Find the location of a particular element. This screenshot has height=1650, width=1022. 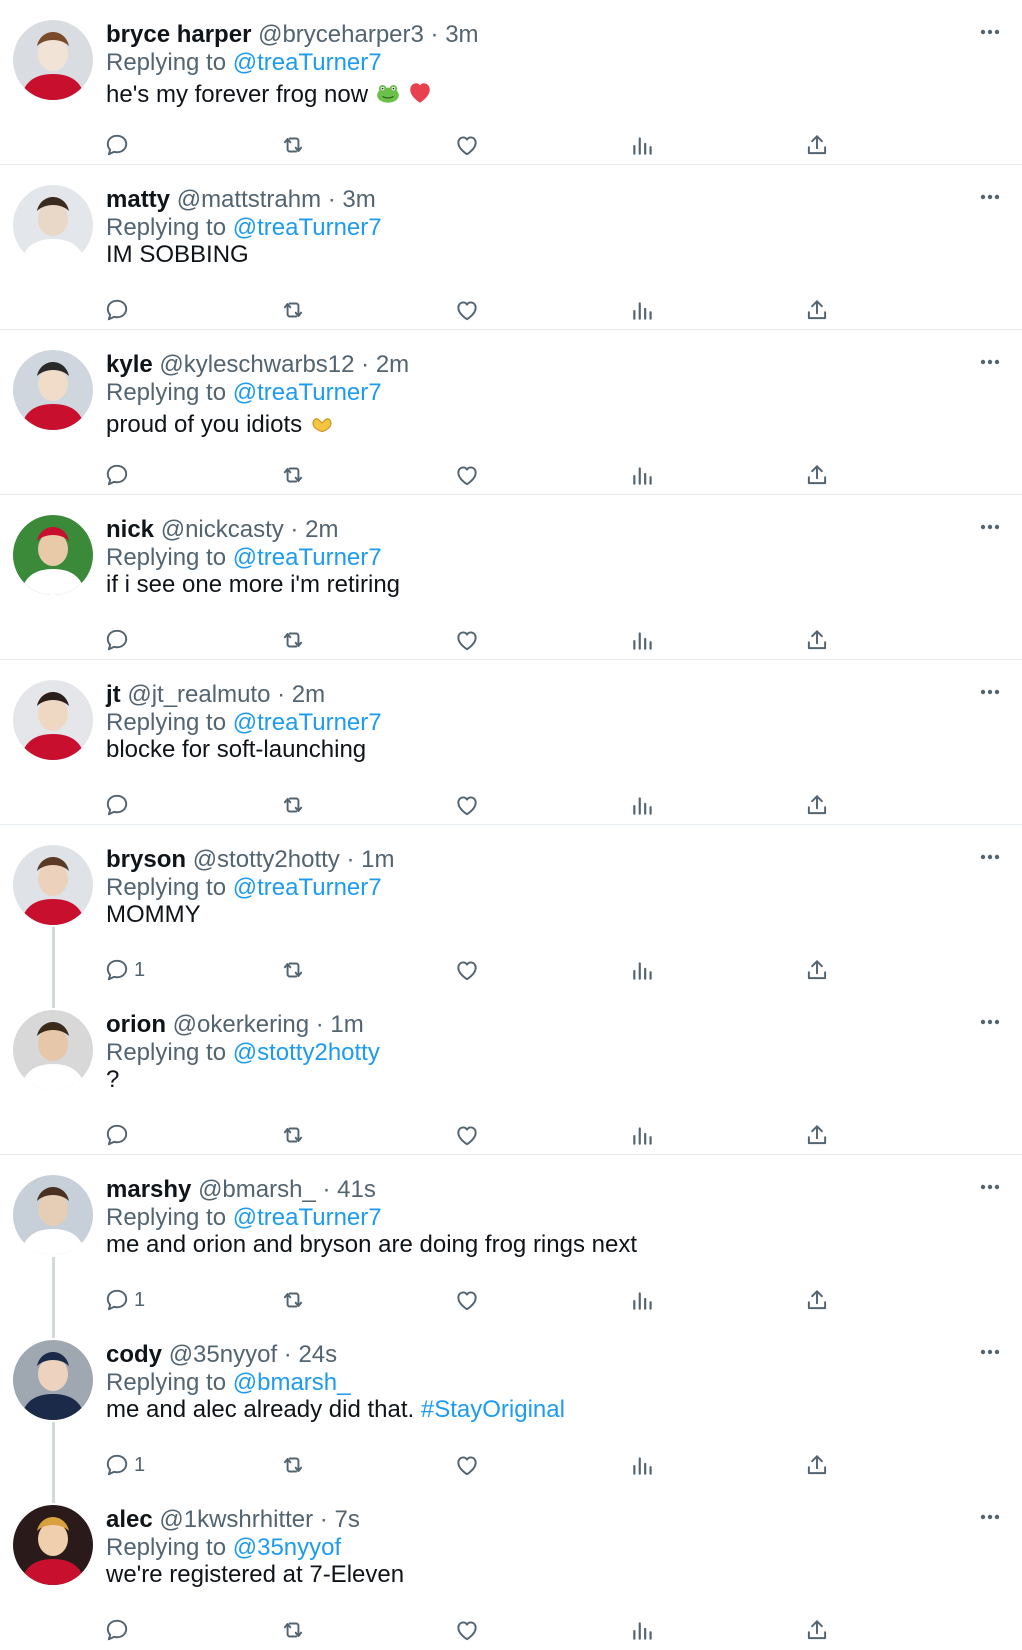

user-handle: @bmarsh_ is located at coordinates (257, 1189).